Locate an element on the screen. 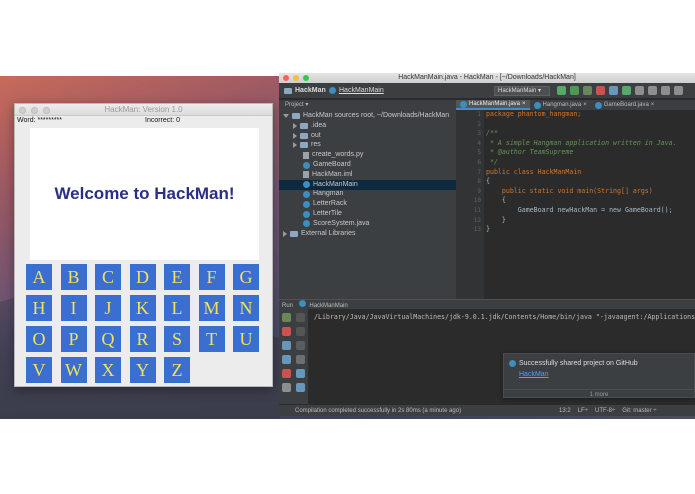  letter-tile-j: J is located at coordinates (108, 308).